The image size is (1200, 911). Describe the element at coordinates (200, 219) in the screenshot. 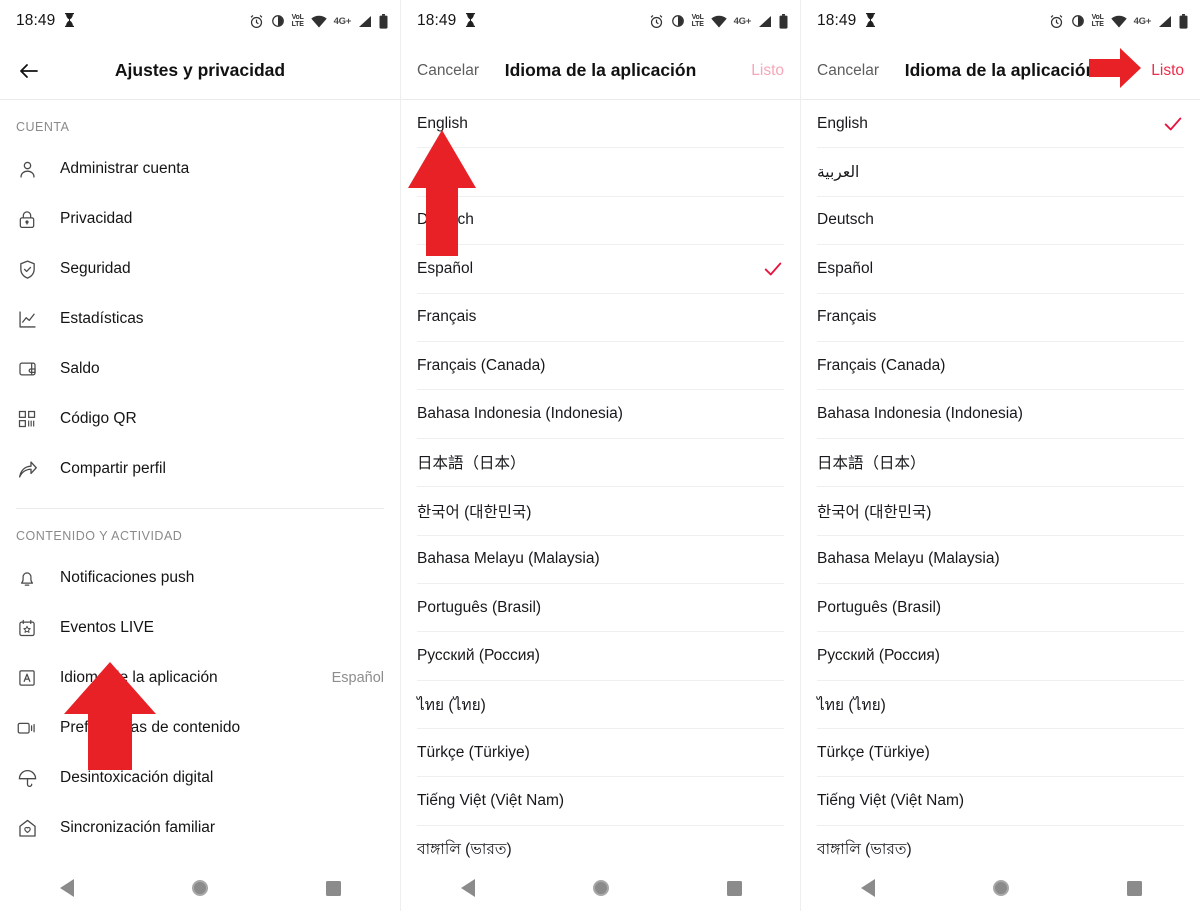

I see `setting-row-privacidad: Privacidad` at that location.